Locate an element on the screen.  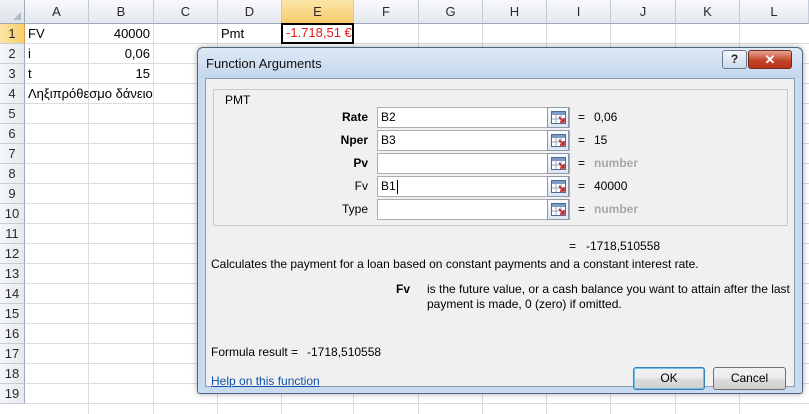
arg-input-pv is located at coordinates (473, 163).